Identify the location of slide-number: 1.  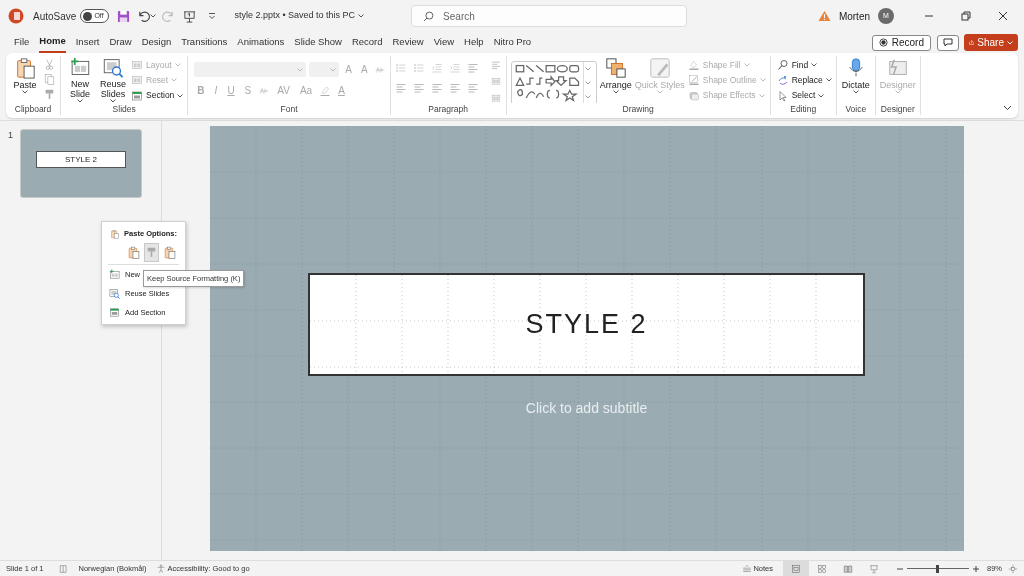
(10, 135).